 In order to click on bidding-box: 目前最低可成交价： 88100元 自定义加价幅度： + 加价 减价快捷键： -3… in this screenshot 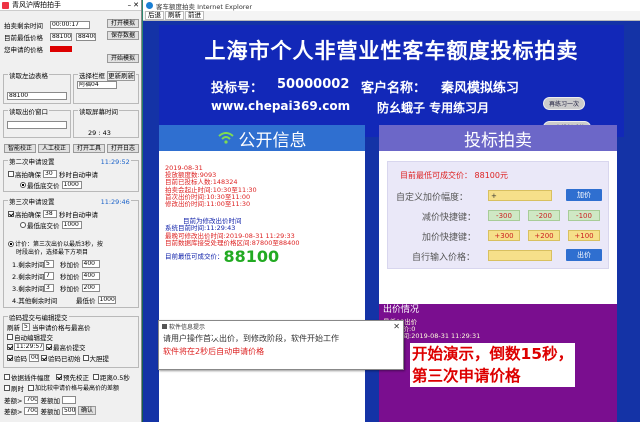, I will do `click(498, 215)`.